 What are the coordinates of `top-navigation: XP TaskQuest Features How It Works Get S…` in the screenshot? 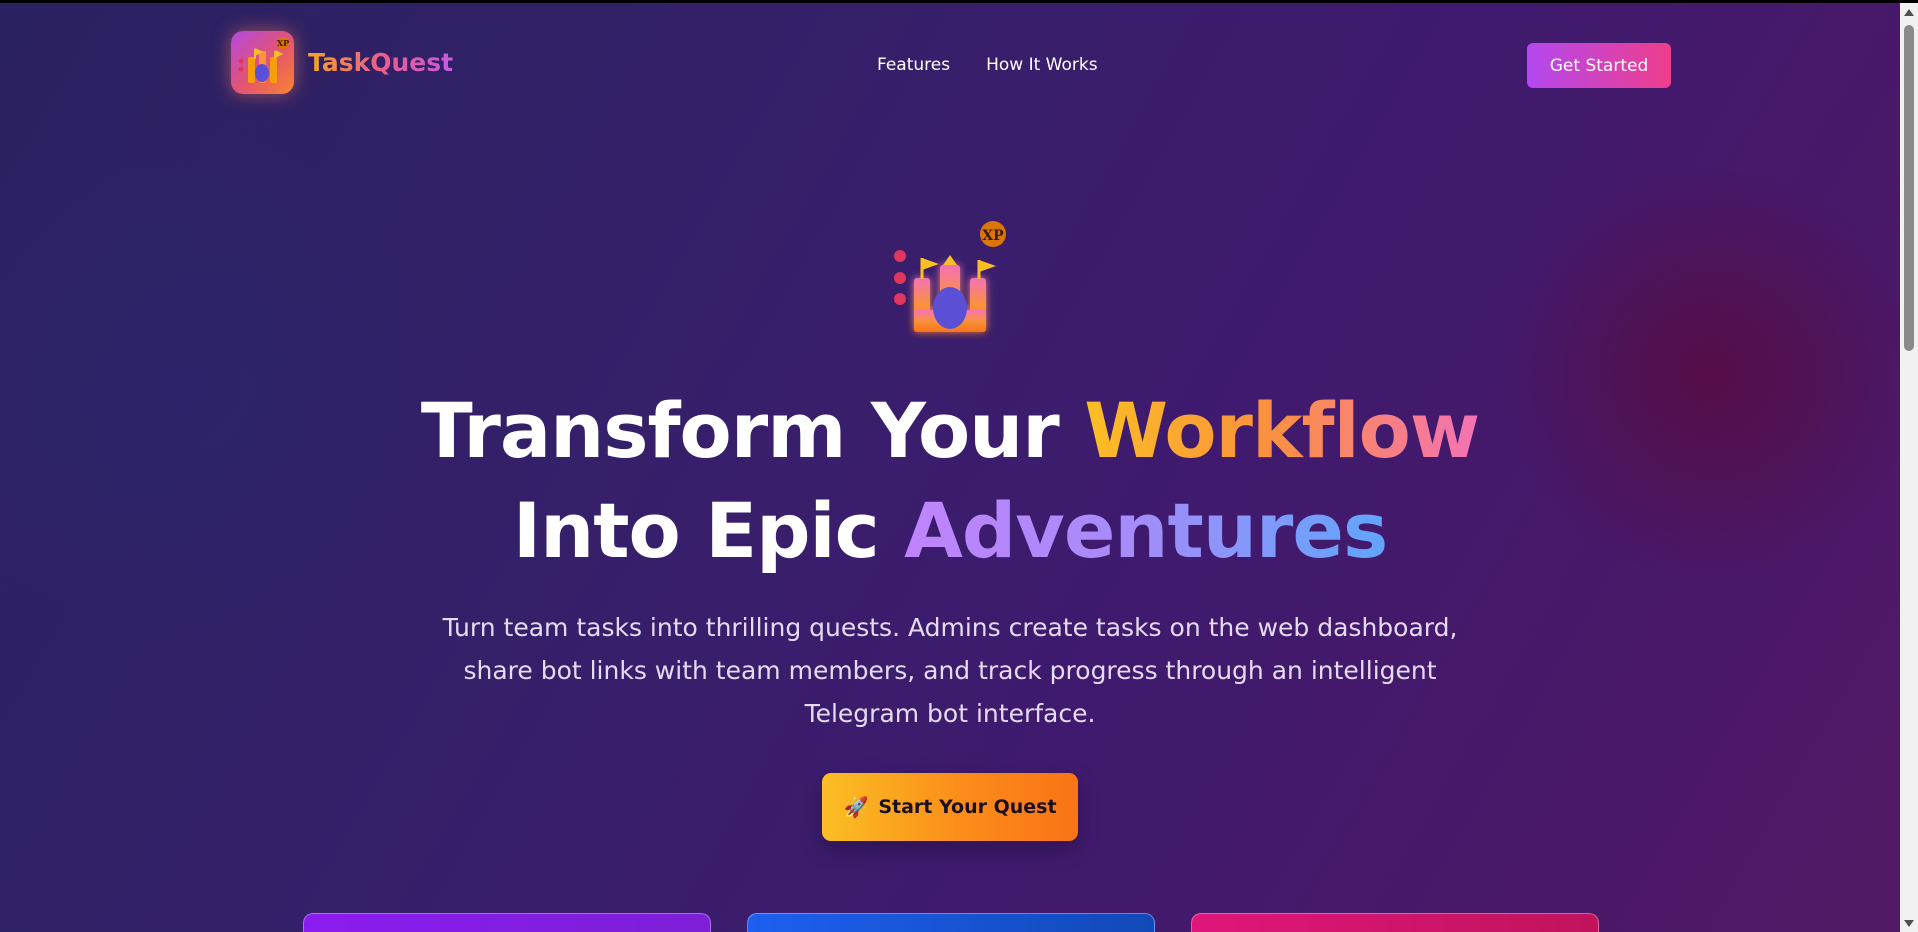 It's located at (950, 63).